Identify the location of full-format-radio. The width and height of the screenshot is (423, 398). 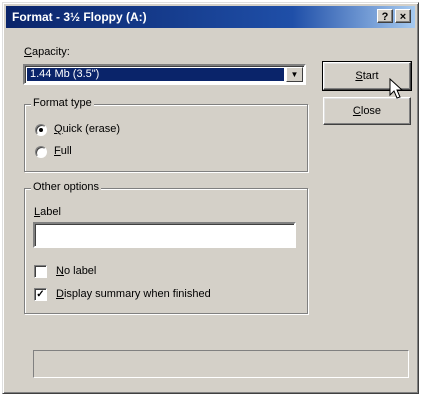
(41, 152).